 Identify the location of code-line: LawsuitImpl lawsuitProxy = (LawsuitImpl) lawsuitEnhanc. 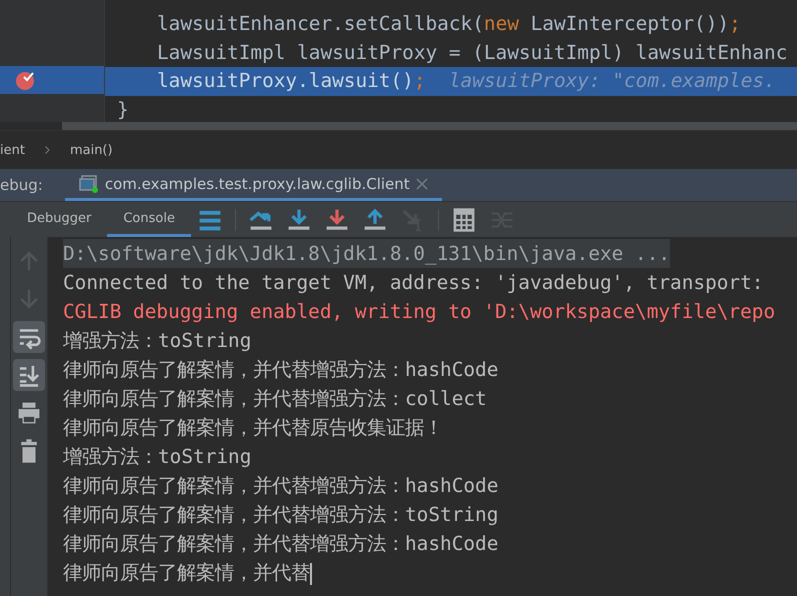
(472, 53).